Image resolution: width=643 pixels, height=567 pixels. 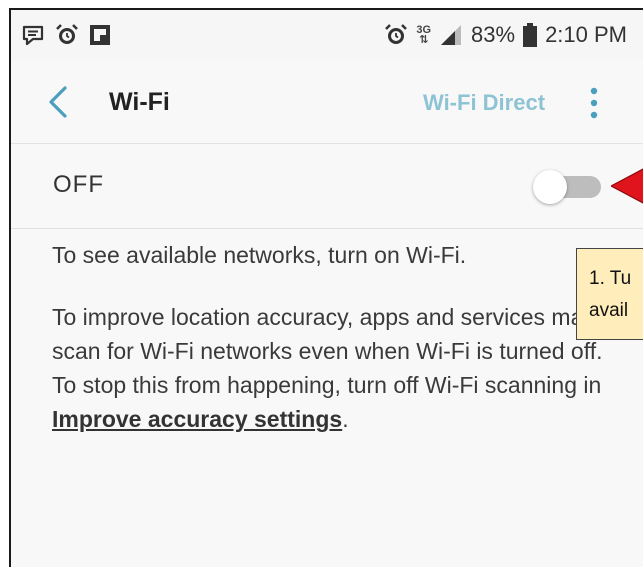 I want to click on wifi-toggle-switch, so click(x=567, y=187).